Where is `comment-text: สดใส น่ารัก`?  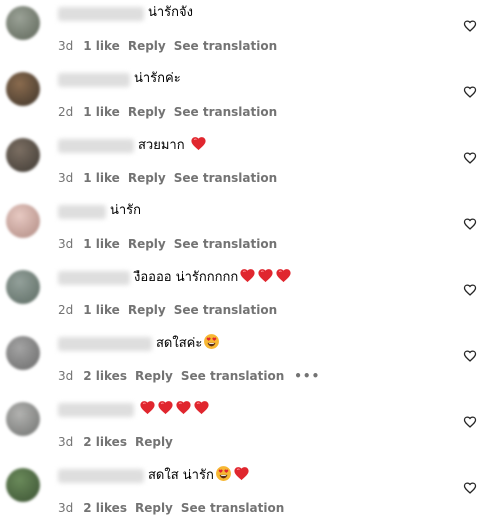 comment-text: สดใส น่ารัก is located at coordinates (199, 475).